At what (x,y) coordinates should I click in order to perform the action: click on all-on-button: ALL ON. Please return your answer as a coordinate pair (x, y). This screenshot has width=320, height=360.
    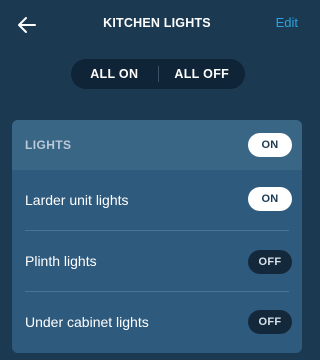
    Looking at the image, I should click on (114, 74).